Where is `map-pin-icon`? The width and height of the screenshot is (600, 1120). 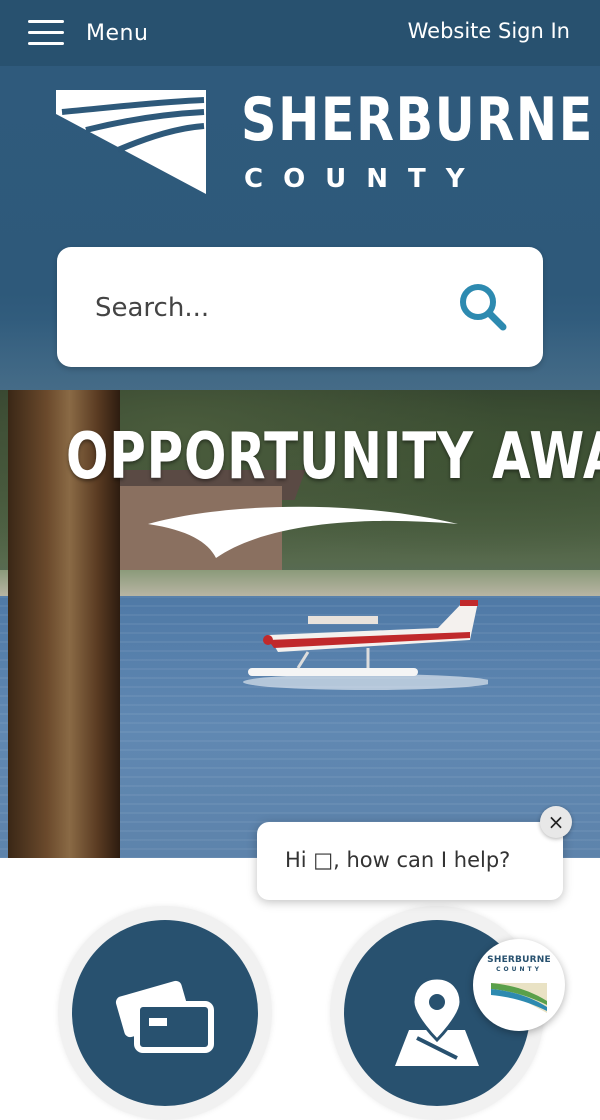 map-pin-icon is located at coordinates (437, 1021).